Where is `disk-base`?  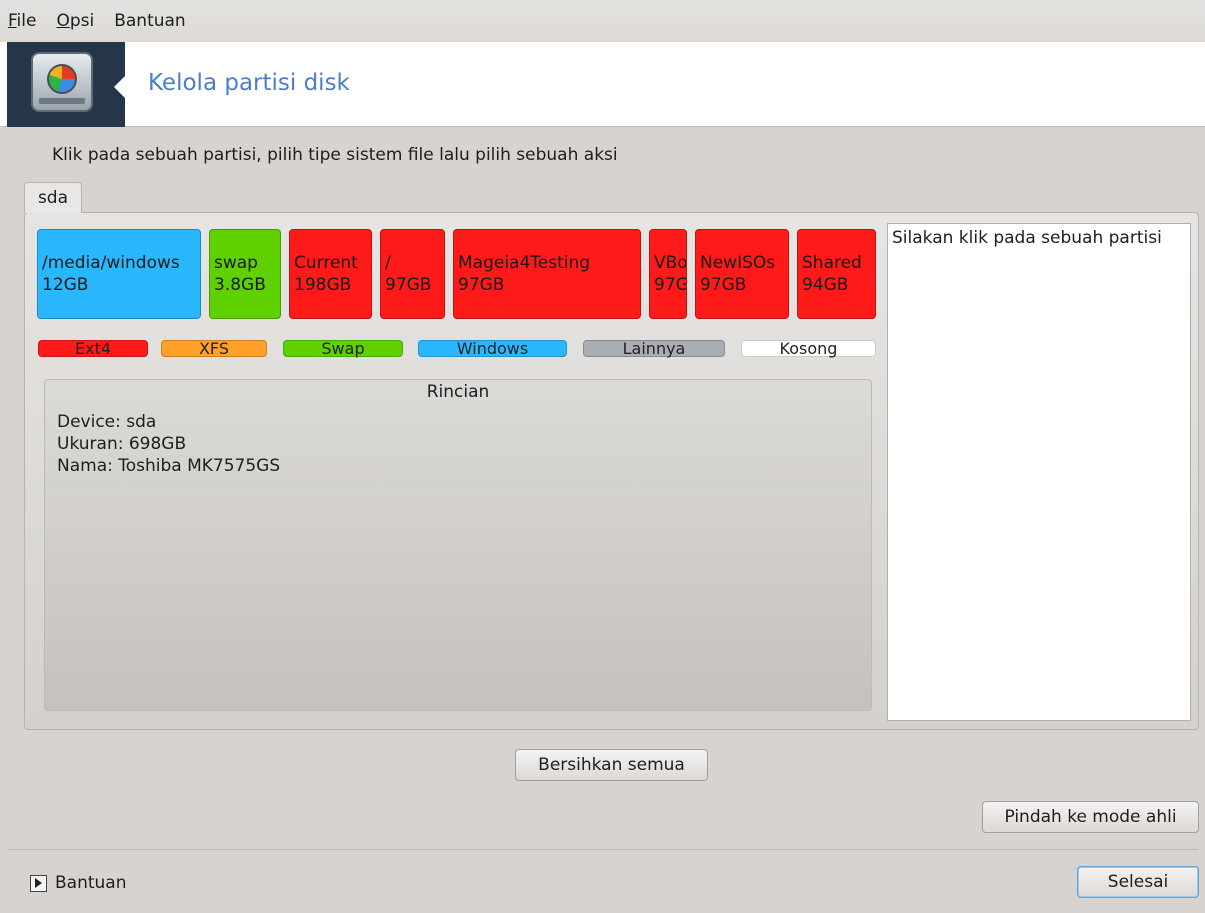
disk-base is located at coordinates (62, 101).